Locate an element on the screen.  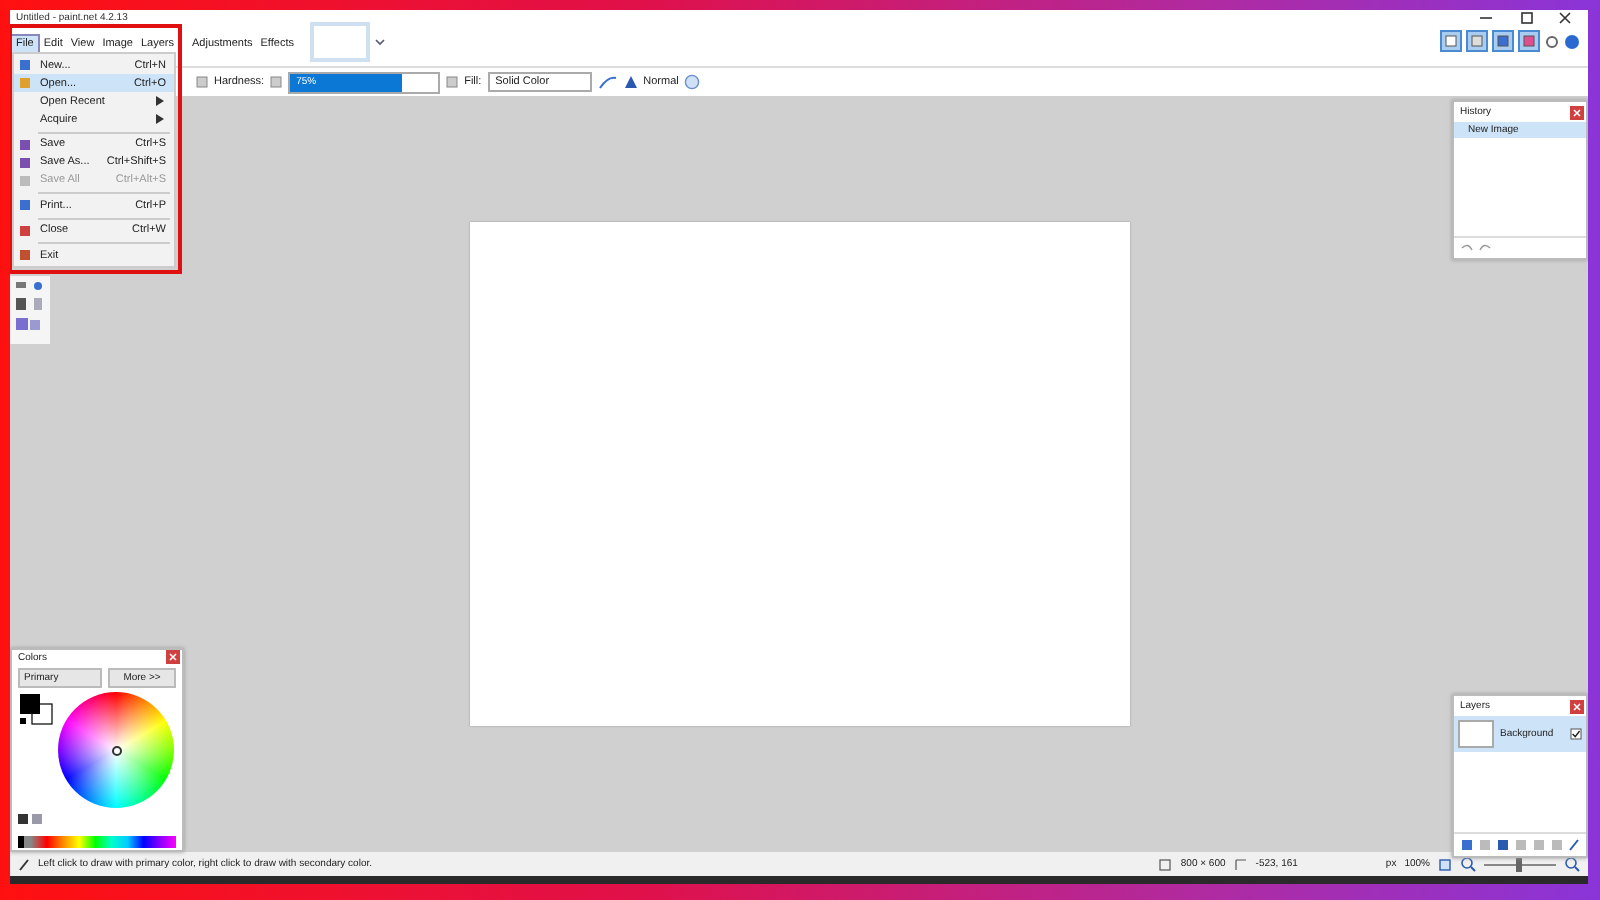
cursor-icon is located at coordinates (1240, 864).